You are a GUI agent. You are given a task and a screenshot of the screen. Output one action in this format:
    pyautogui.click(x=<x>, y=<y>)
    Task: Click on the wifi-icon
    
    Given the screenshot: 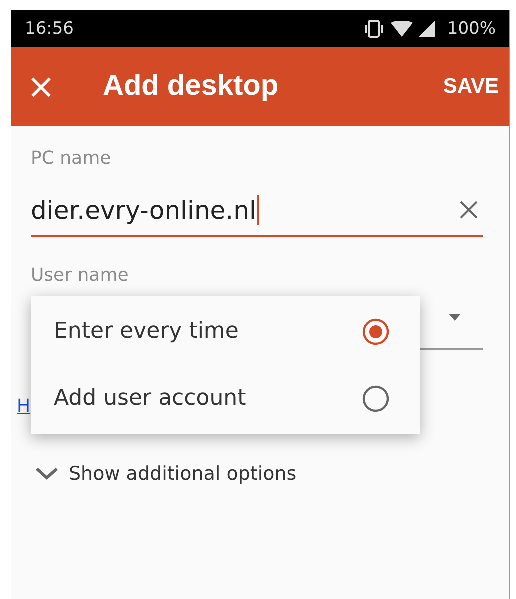 What is the action you would take?
    pyautogui.click(x=402, y=28)
    